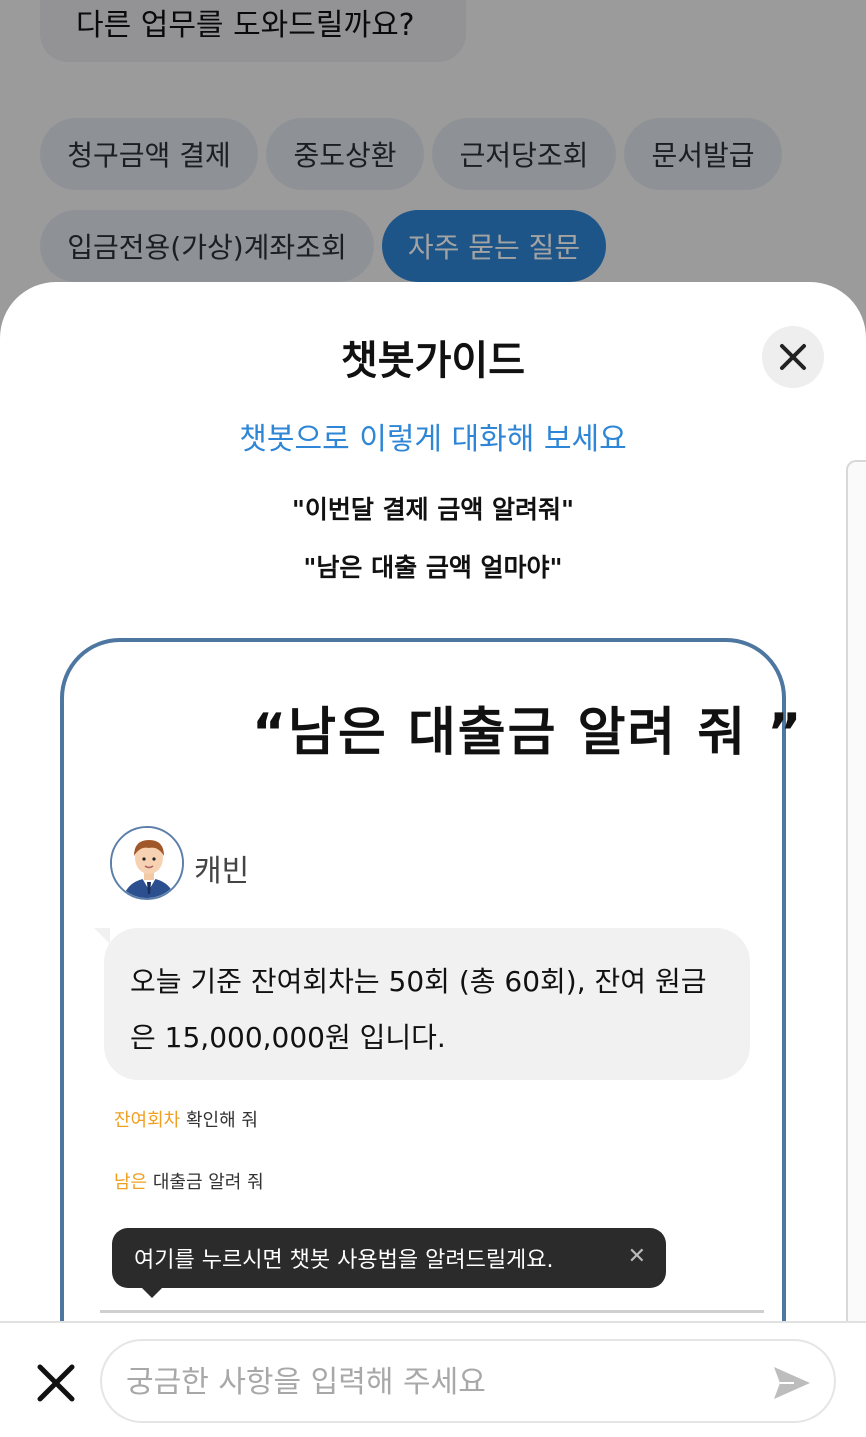 This screenshot has width=866, height=1437. What do you see at coordinates (219, 1120) in the screenshot?
I see `suggested-phrase-text: 확인해 줘` at bounding box center [219, 1120].